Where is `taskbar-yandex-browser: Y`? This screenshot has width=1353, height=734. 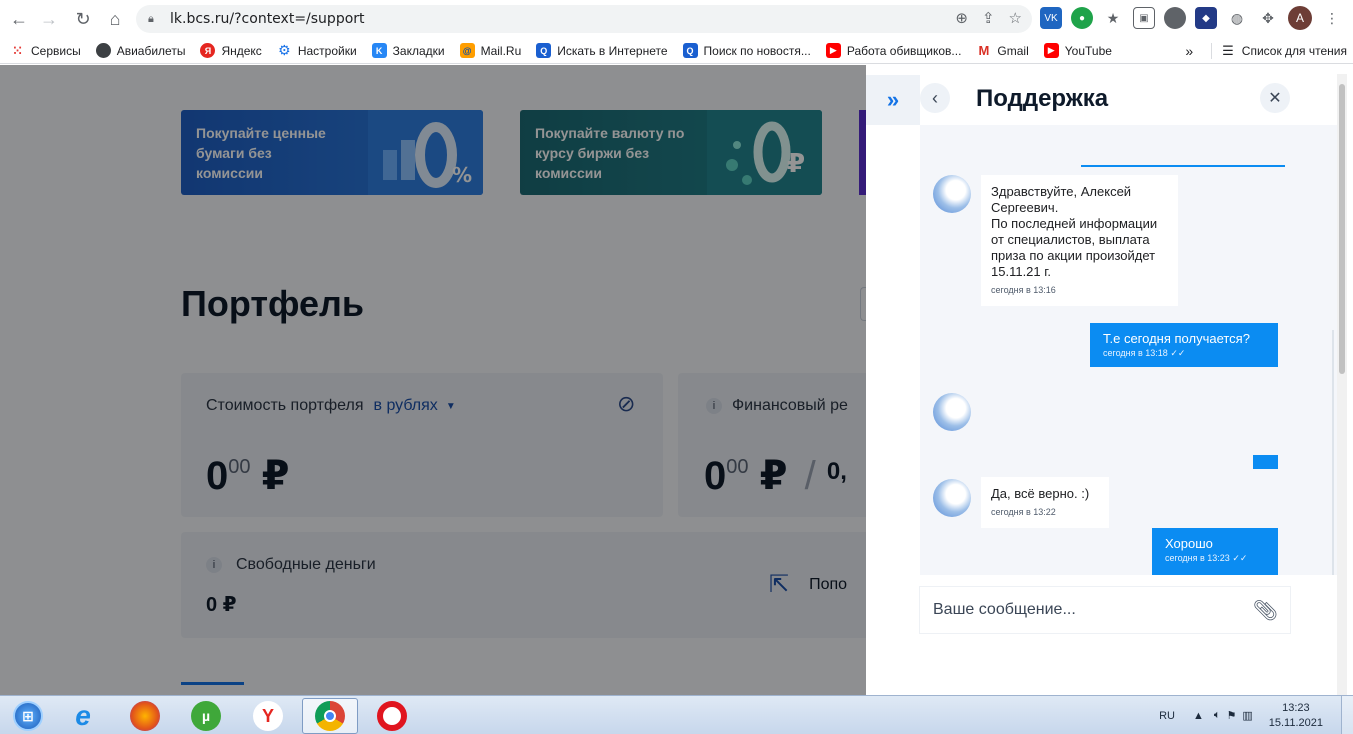
taskbar-yandex-browser: Y is located at coordinates (268, 716).